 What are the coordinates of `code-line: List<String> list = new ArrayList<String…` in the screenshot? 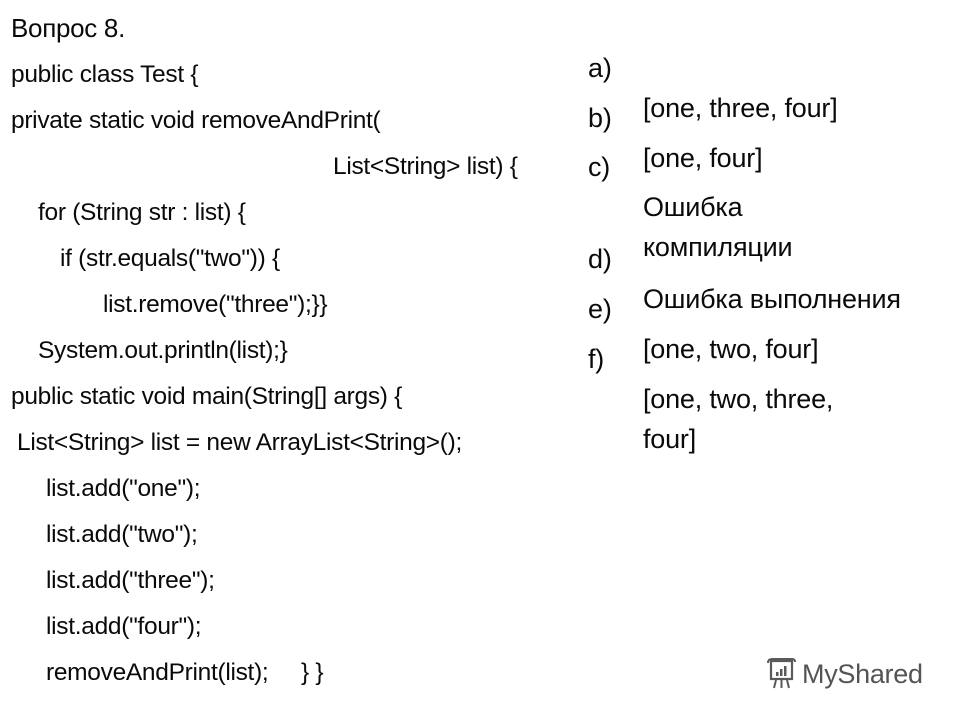 It's located at (240, 442).